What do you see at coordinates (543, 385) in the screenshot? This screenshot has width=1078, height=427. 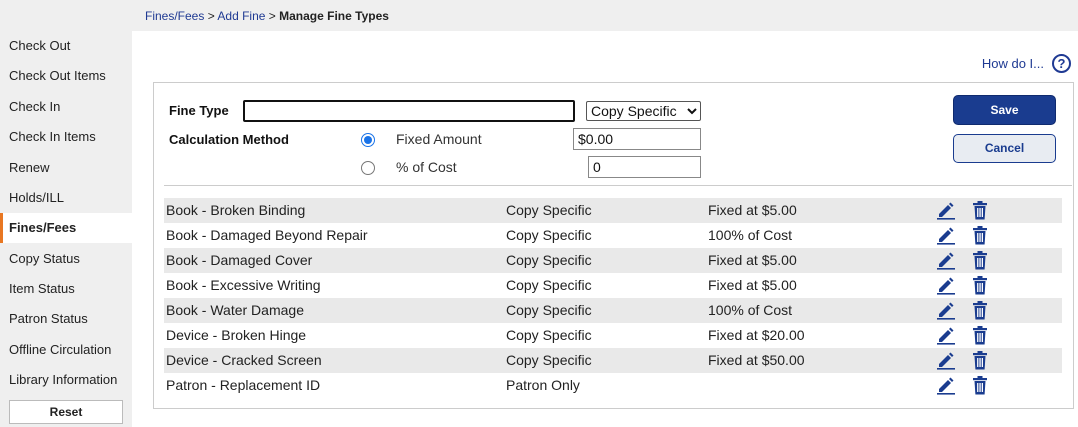 I see `fine-scope-cell: Patron Only` at bounding box center [543, 385].